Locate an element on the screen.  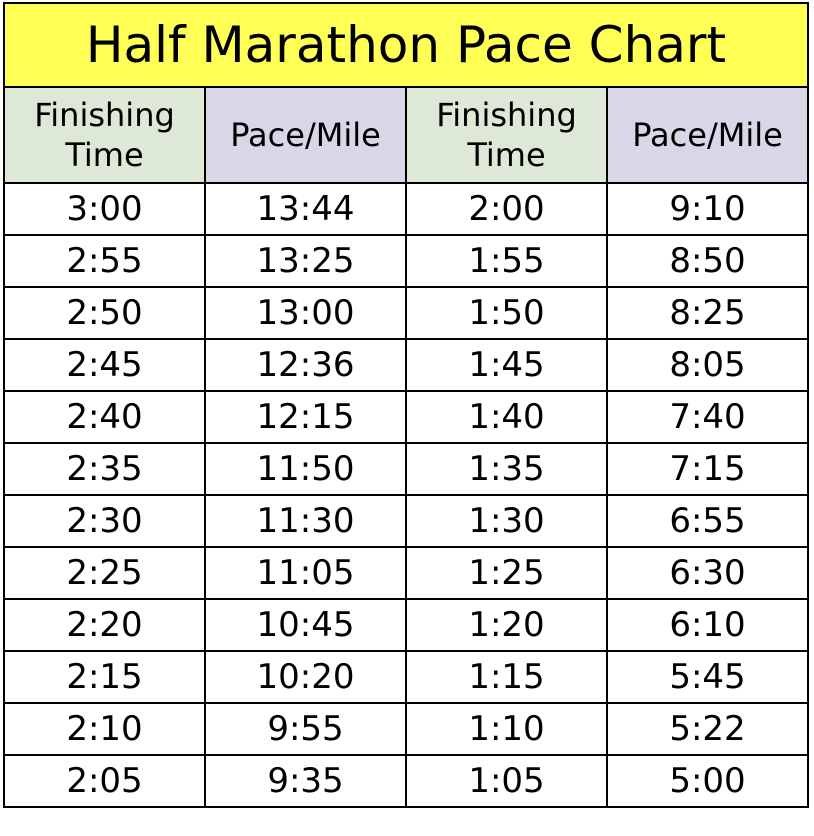
finishing-time-cell: 2:50 is located at coordinates (104, 313).